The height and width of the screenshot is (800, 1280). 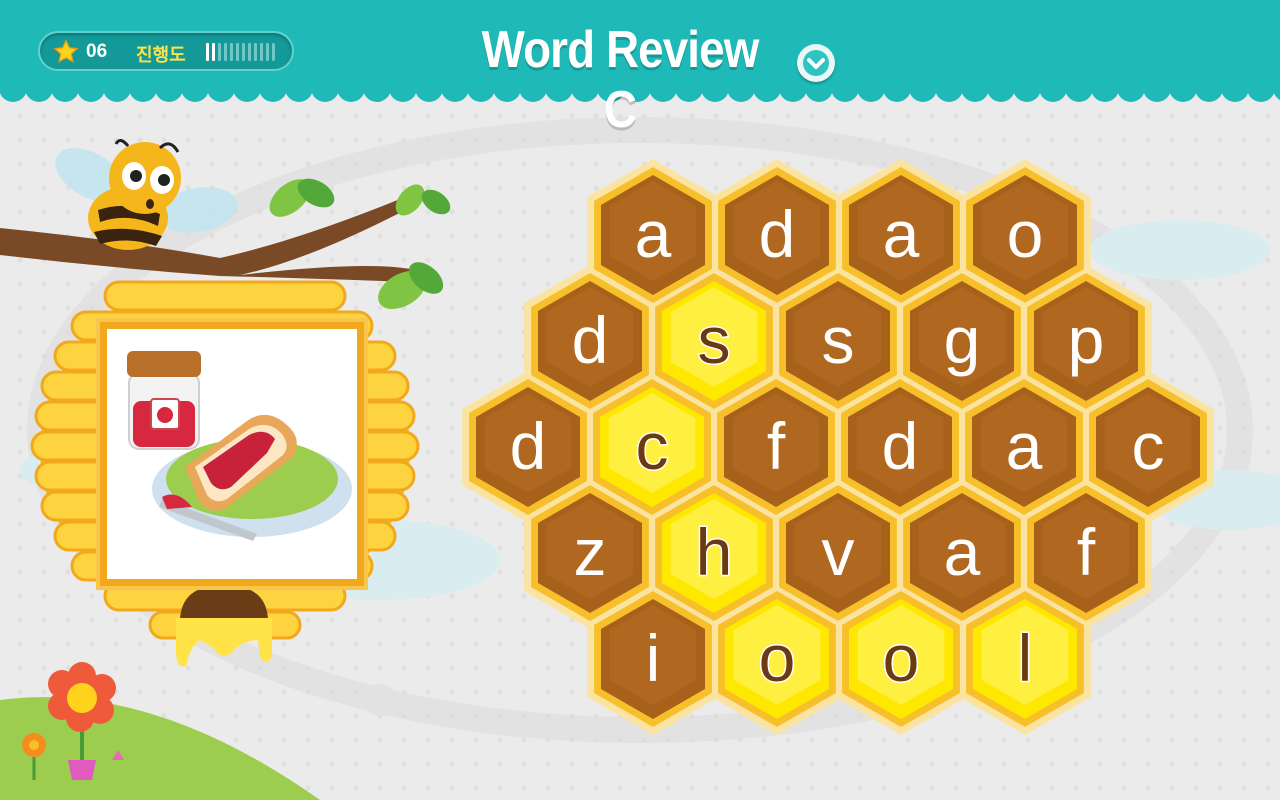 What do you see at coordinates (1086, 340) in the screenshot?
I see `cell-letter: p` at bounding box center [1086, 340].